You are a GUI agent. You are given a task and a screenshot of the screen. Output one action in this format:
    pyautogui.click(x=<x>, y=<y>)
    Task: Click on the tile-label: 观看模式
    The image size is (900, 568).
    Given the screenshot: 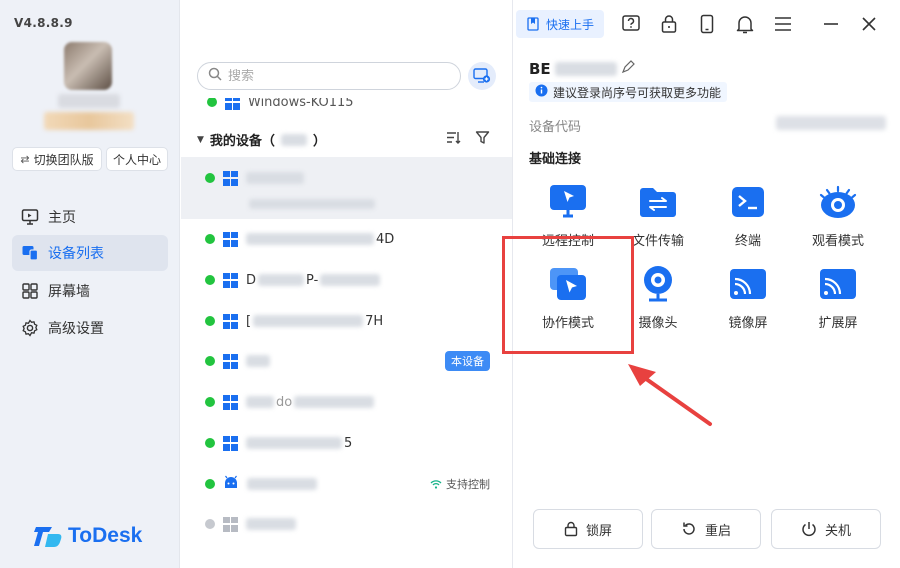 What is the action you would take?
    pyautogui.click(x=837, y=241)
    